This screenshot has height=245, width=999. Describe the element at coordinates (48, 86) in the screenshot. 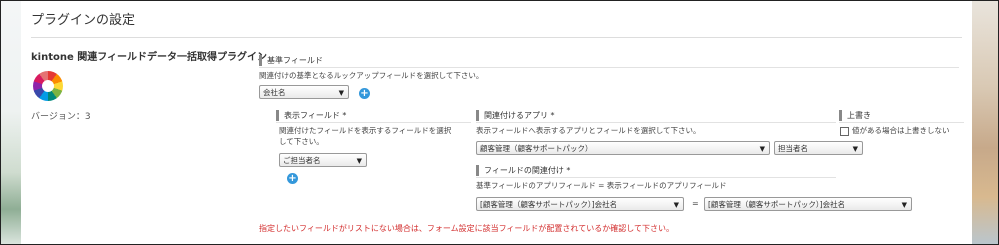

I see `color-wheel-icon` at that location.